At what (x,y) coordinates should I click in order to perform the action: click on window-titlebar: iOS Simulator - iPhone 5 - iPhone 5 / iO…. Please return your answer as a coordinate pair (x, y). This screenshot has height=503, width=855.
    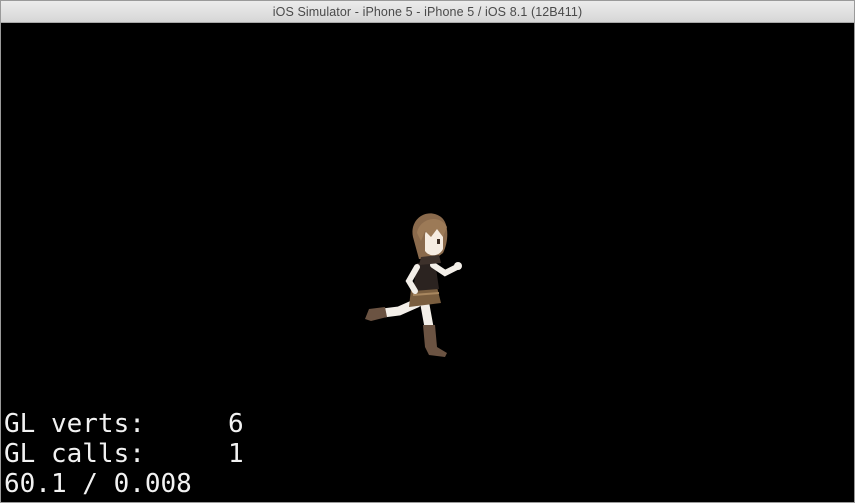
    Looking at the image, I should click on (427, 12).